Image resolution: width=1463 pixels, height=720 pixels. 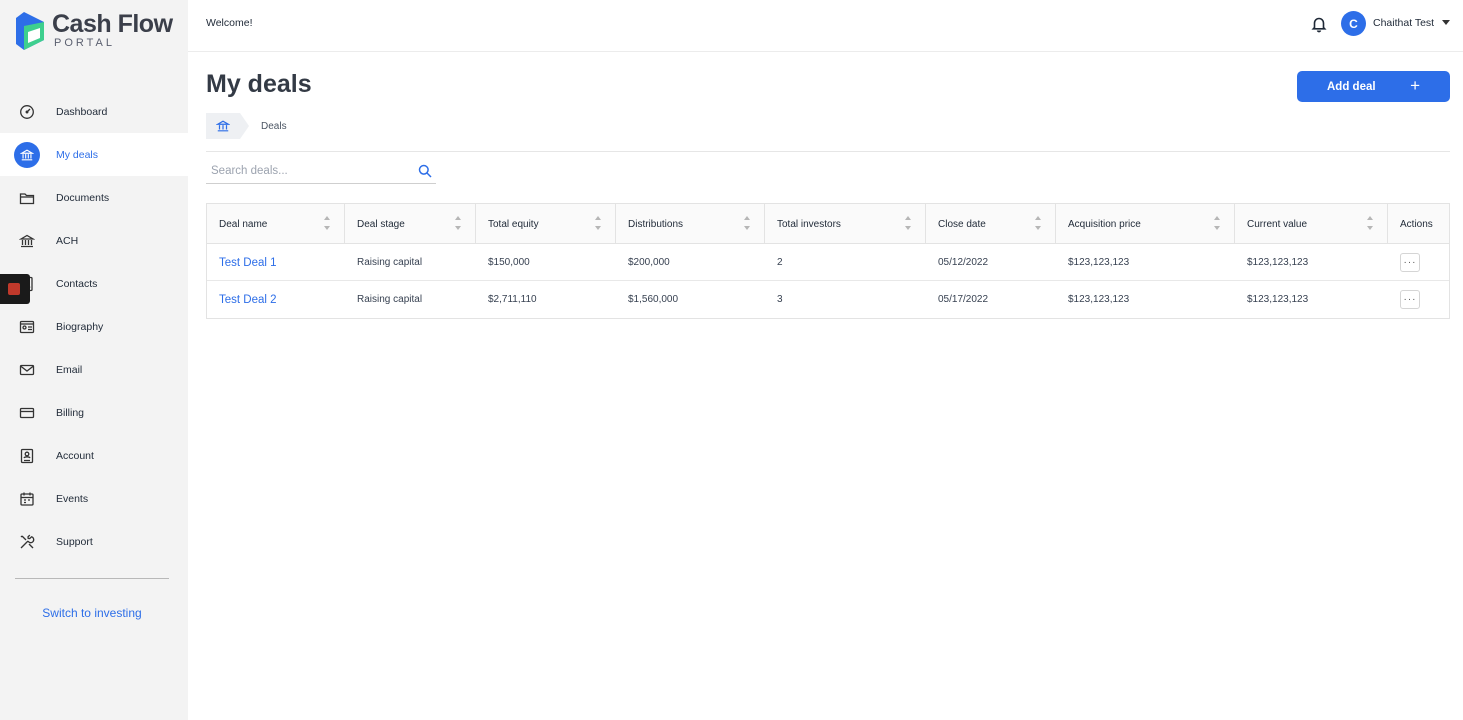 I want to click on close-date-cell: 05/17/2022, so click(x=963, y=299).